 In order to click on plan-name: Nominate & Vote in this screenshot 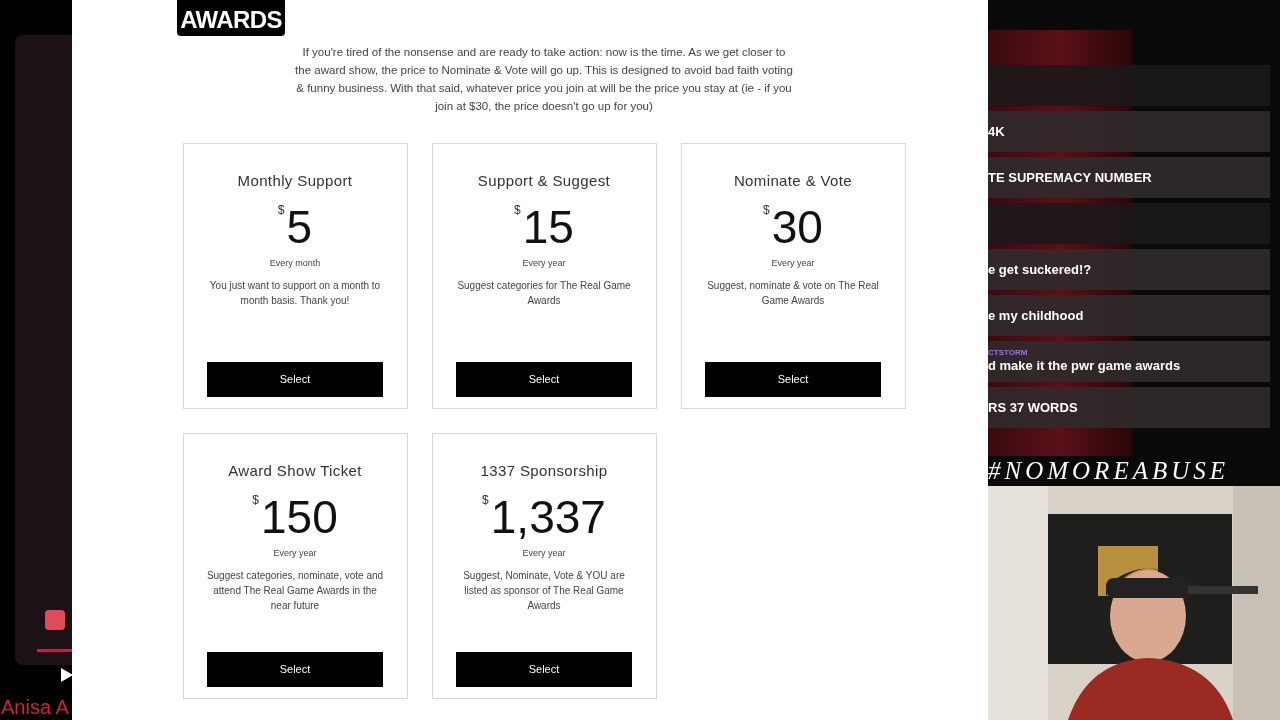, I will do `click(793, 181)`.